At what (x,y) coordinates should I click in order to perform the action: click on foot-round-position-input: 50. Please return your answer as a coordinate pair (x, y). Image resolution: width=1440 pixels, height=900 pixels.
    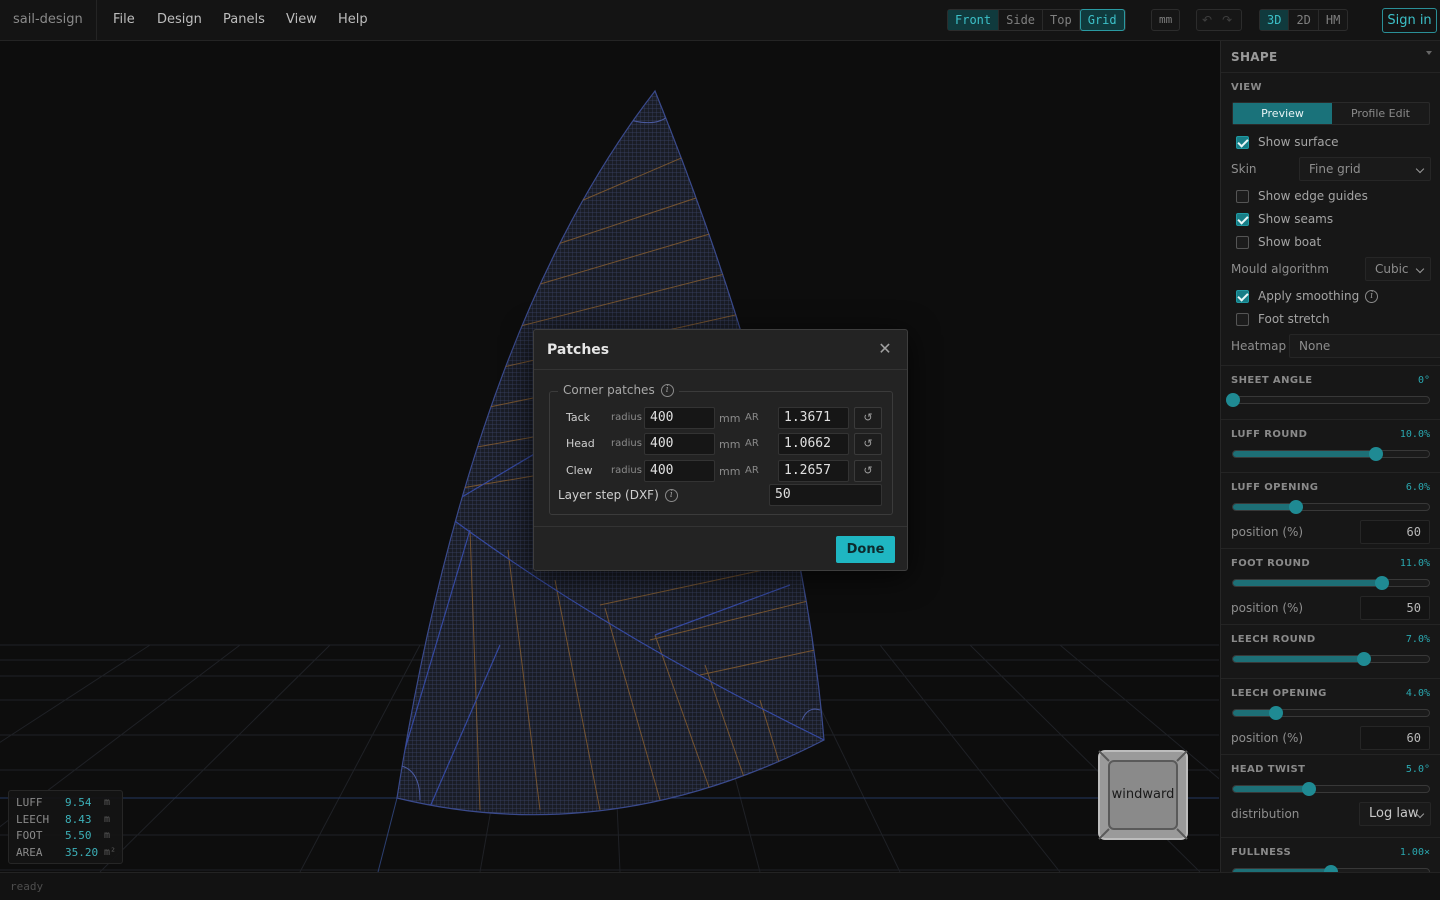
    Looking at the image, I should click on (1395, 608).